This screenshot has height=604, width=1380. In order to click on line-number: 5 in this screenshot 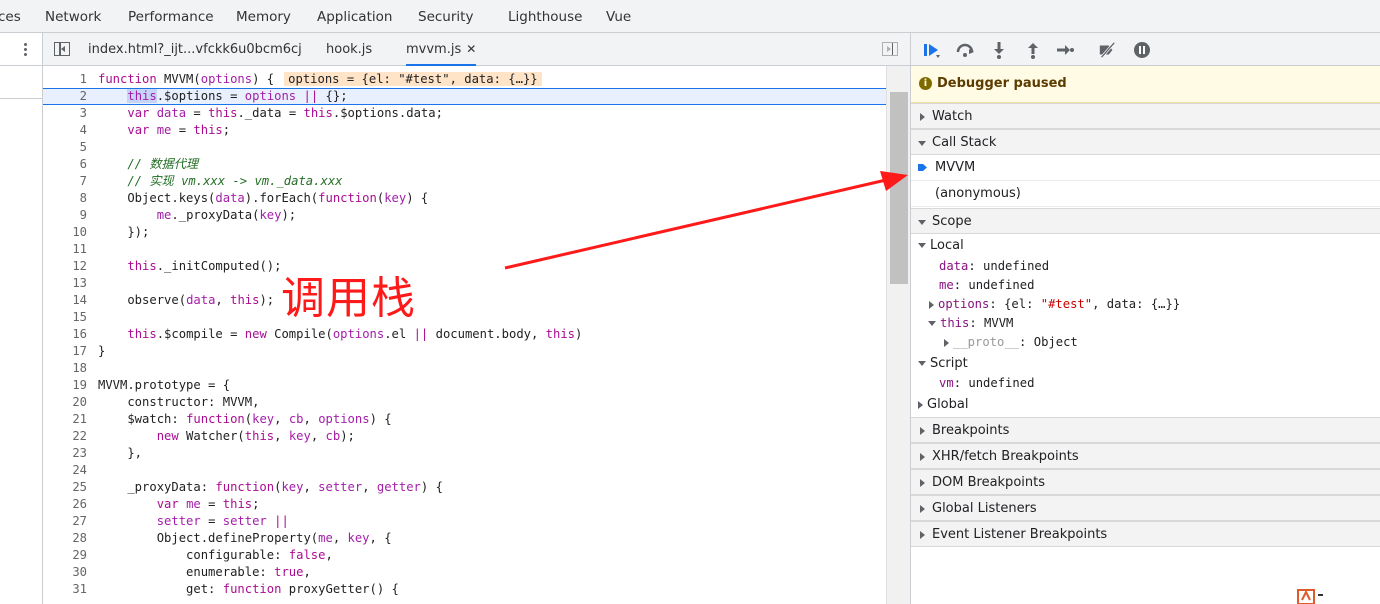, I will do `click(65, 147)`.